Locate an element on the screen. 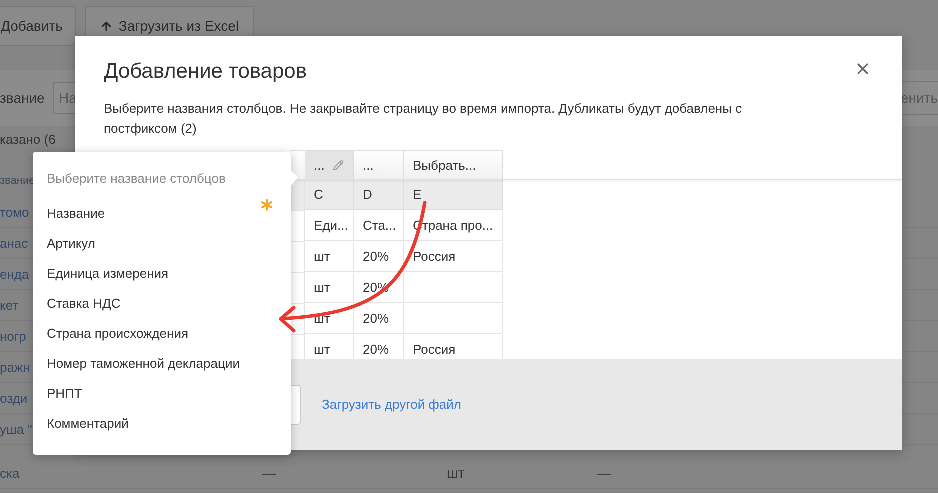 The width and height of the screenshot is (938, 493). menu-item: Номер таможенной декларации is located at coordinates (169, 363).